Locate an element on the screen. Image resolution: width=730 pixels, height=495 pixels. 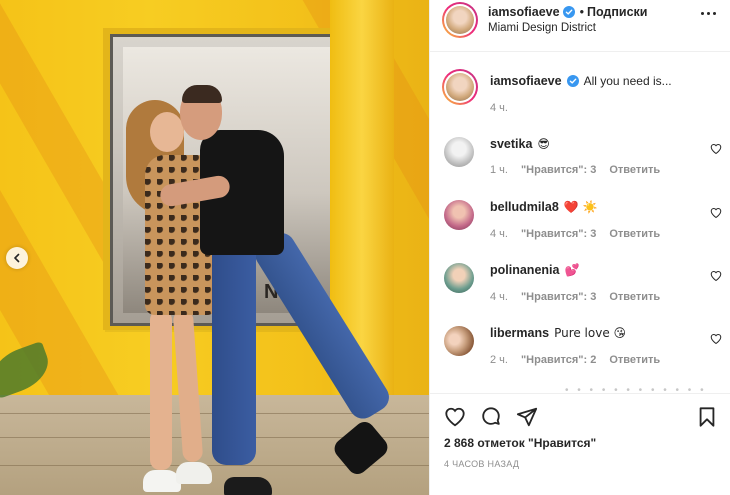
comment-username: libermans is located at coordinates (519, 333).